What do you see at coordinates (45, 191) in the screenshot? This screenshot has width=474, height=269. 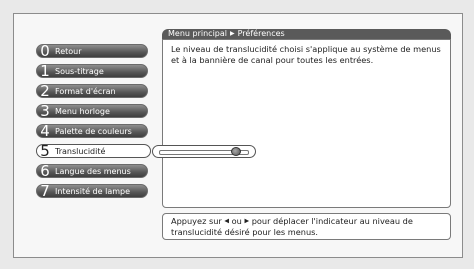 I see `menu-item-number: 7` at bounding box center [45, 191].